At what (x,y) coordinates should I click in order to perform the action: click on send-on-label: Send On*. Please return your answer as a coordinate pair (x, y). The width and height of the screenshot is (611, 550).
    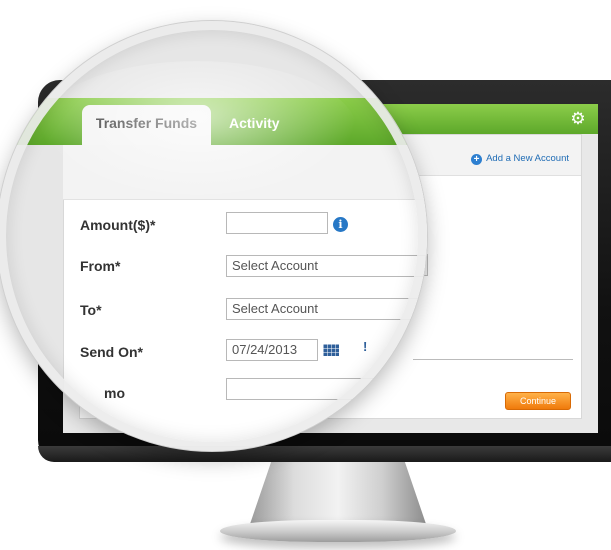
    Looking at the image, I should click on (112, 352).